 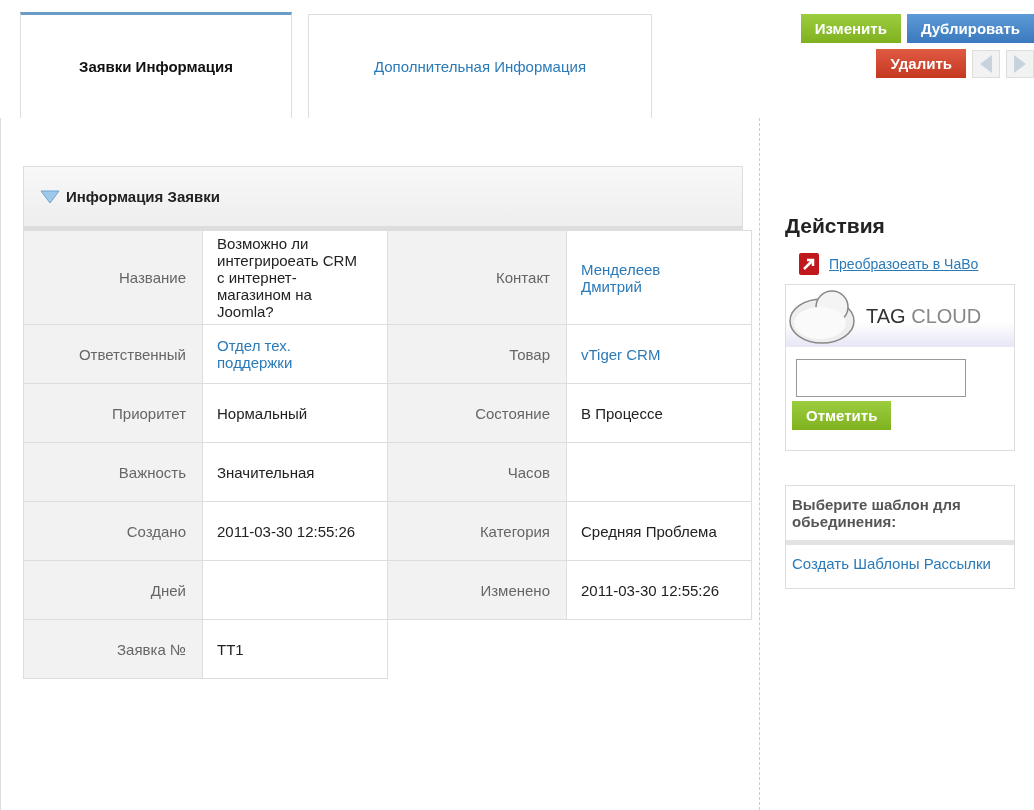 What do you see at coordinates (1020, 63) in the screenshot?
I see `next-icon` at bounding box center [1020, 63].